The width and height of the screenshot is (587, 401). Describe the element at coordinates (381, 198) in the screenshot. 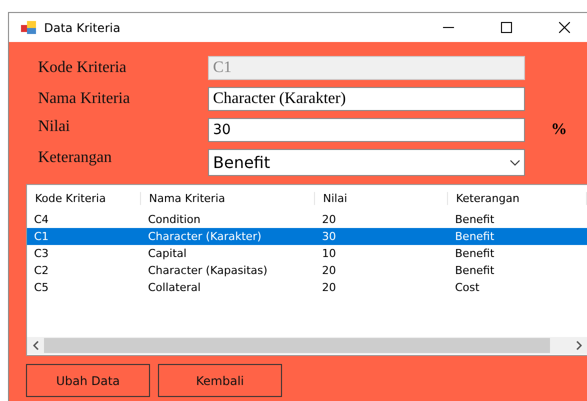

I see `column-header: Nilai` at that location.